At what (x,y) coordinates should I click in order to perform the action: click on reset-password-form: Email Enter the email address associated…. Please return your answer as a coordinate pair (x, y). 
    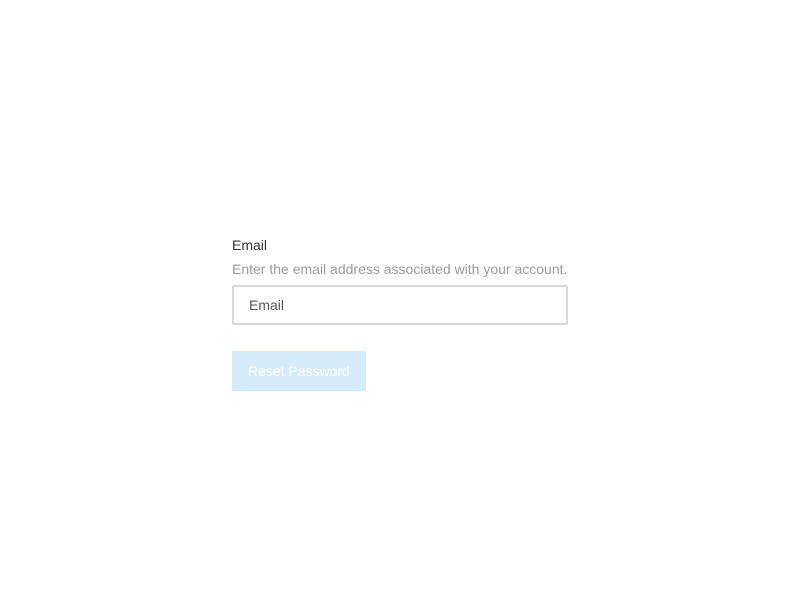
    Looking at the image, I should click on (400, 314).